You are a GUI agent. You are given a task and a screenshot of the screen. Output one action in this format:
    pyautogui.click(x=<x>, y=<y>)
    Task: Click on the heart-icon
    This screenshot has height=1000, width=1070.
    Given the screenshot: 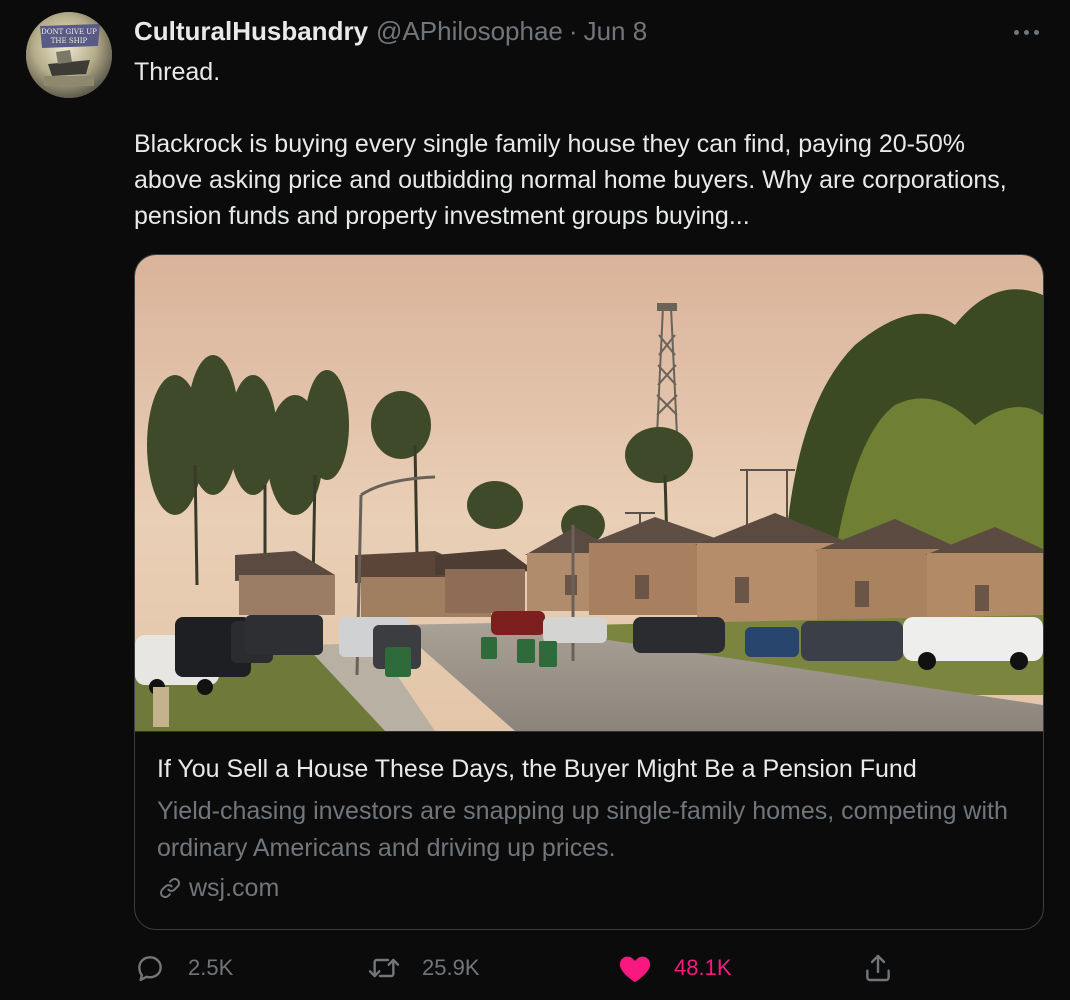 What is the action you would take?
    pyautogui.click(x=635, y=969)
    